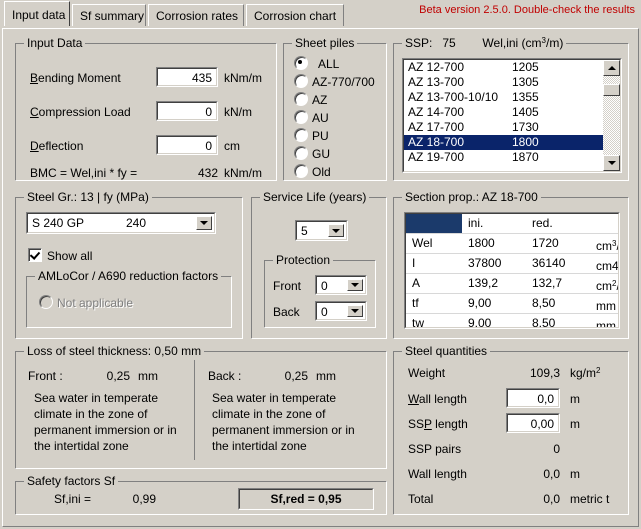  What do you see at coordinates (121, 223) in the screenshot?
I see `steel-grade-combo: S 240 GP 240` at bounding box center [121, 223].